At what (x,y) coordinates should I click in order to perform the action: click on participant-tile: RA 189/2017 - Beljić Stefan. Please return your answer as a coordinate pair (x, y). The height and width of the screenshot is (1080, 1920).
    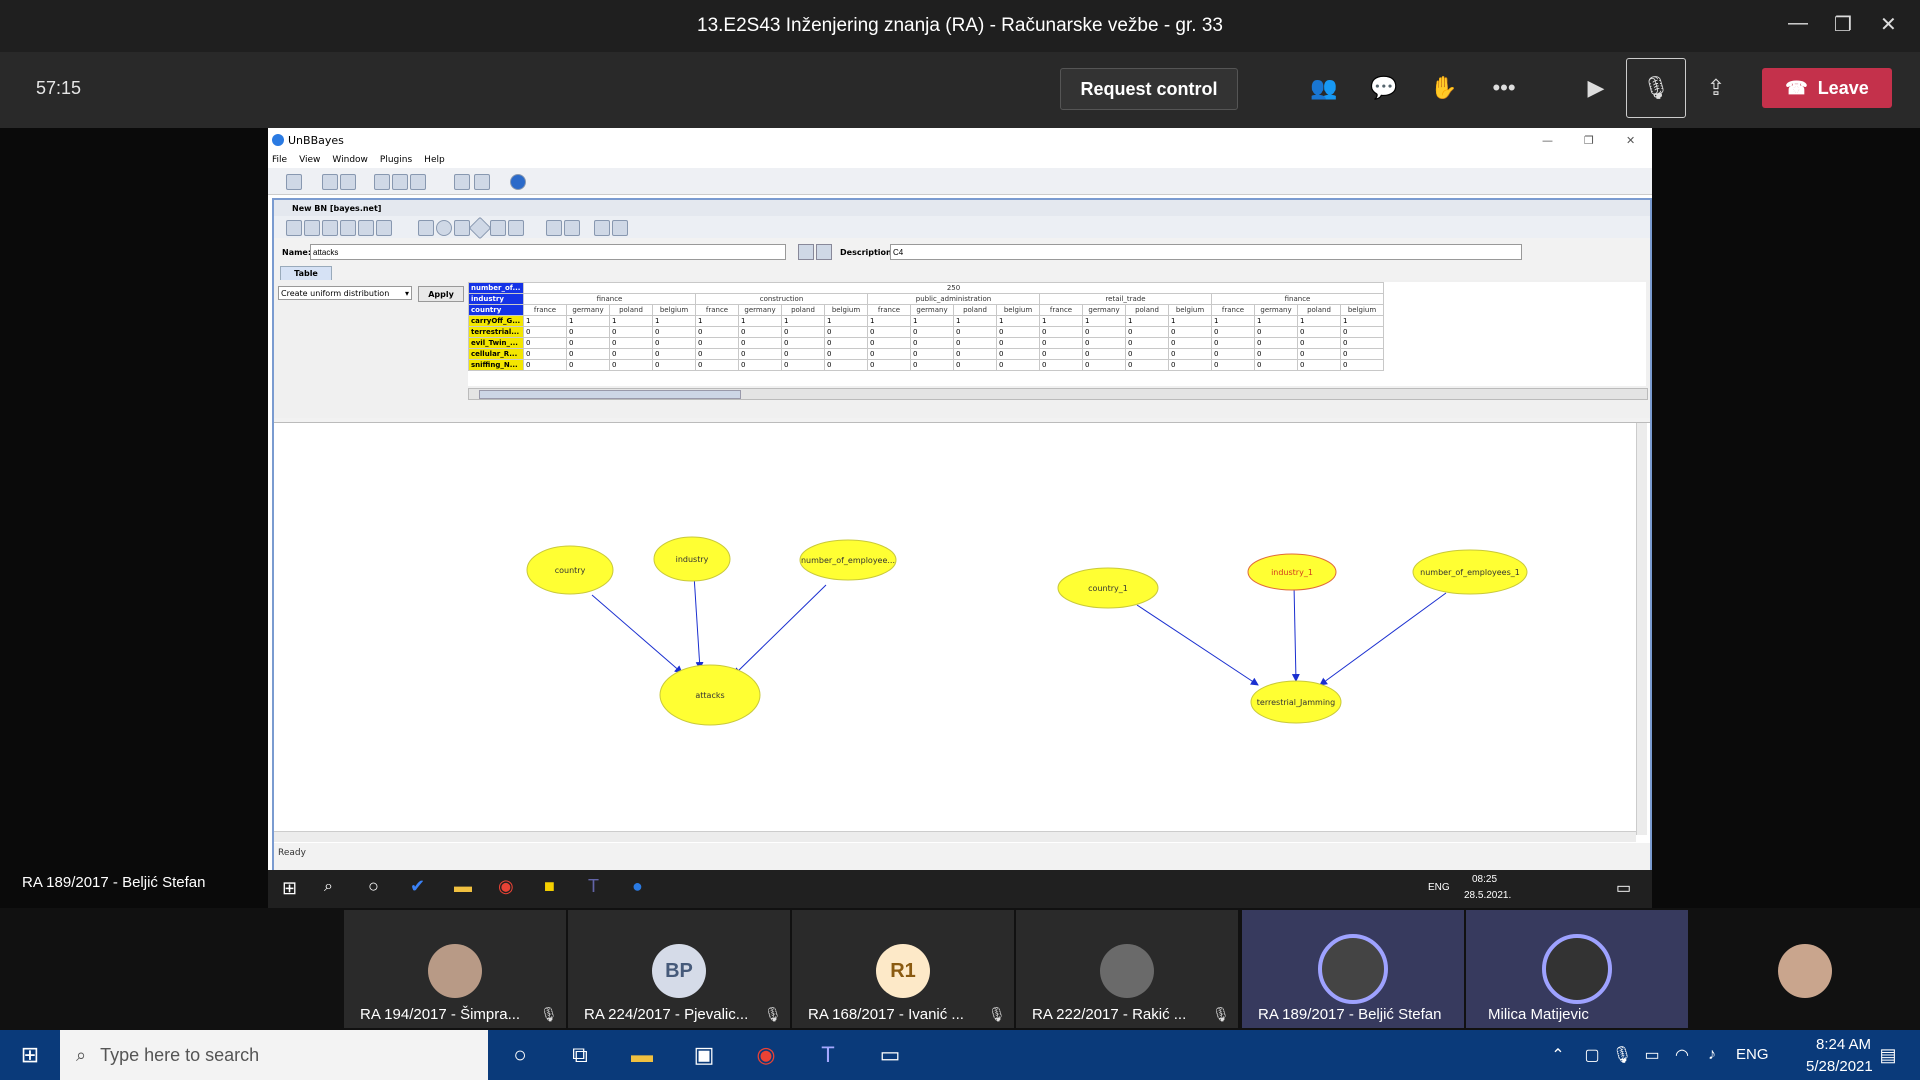
    Looking at the image, I should click on (1353, 969).